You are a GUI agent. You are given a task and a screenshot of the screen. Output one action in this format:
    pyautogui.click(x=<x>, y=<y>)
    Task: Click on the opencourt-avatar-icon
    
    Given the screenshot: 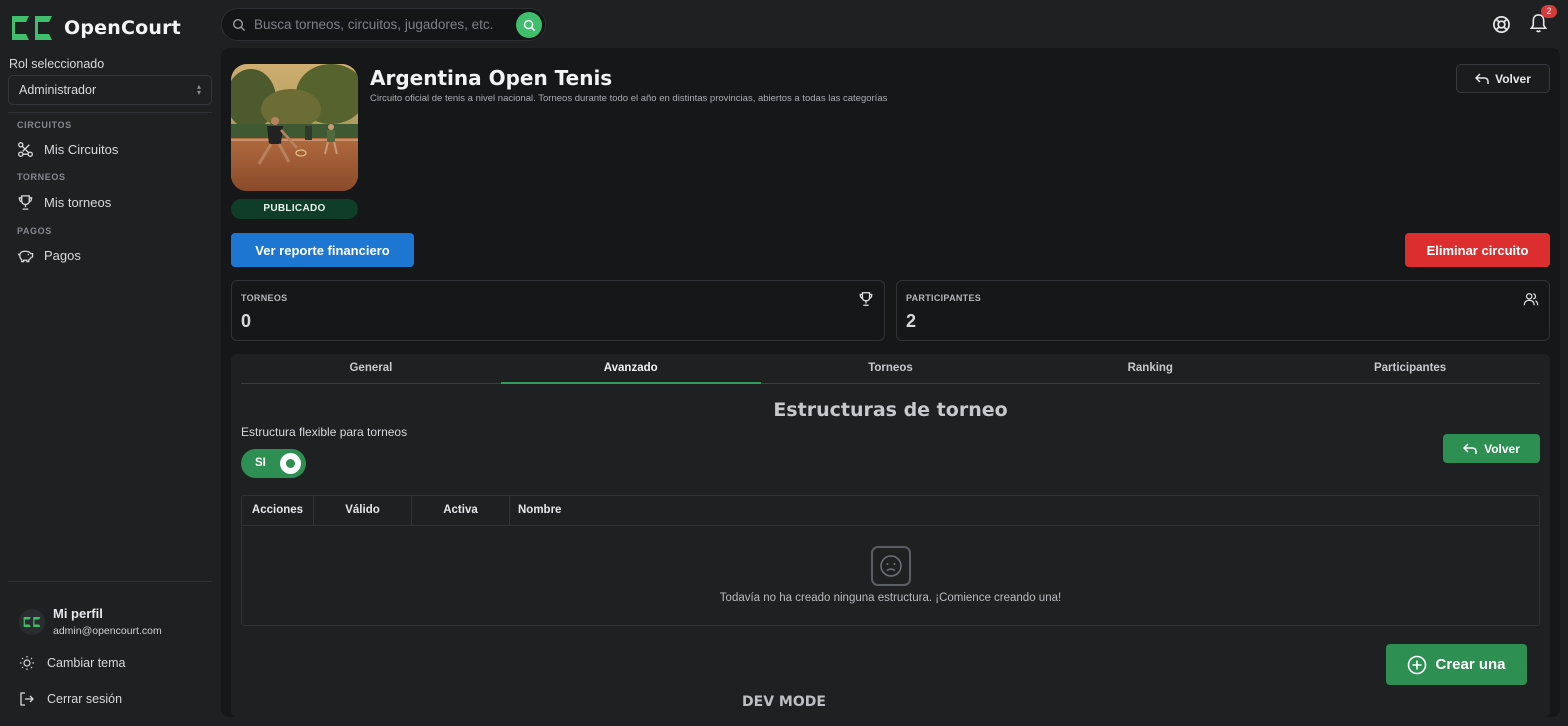 What is the action you would take?
    pyautogui.click(x=32, y=621)
    